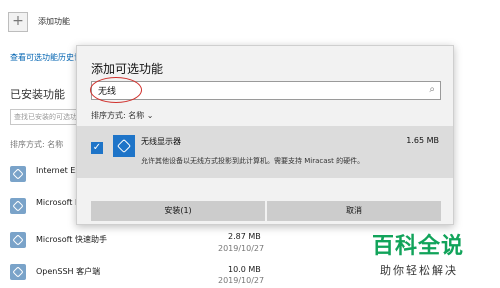 This screenshot has height=288, width=500. Describe the element at coordinates (18, 22) in the screenshot. I see `add-feature-plus-icon: +` at that location.